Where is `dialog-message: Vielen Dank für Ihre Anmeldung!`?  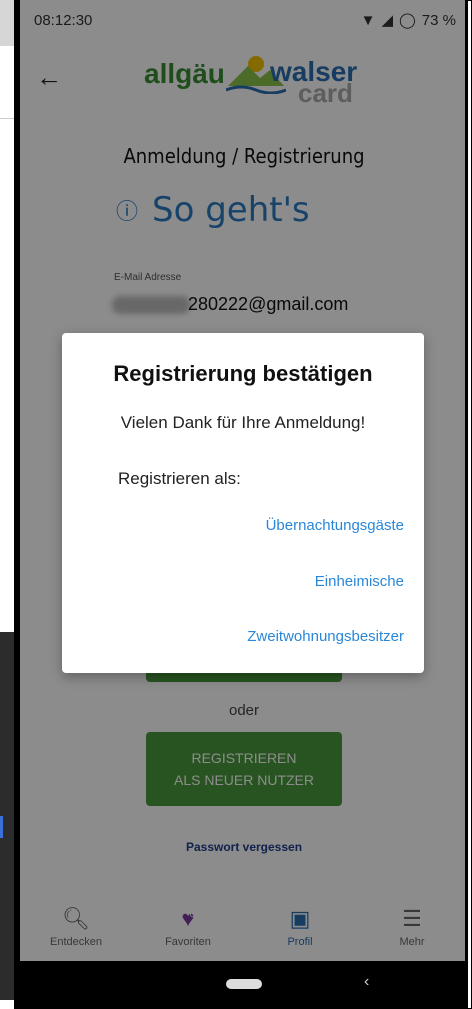 dialog-message: Vielen Dank für Ihre Anmeldung! is located at coordinates (243, 422).